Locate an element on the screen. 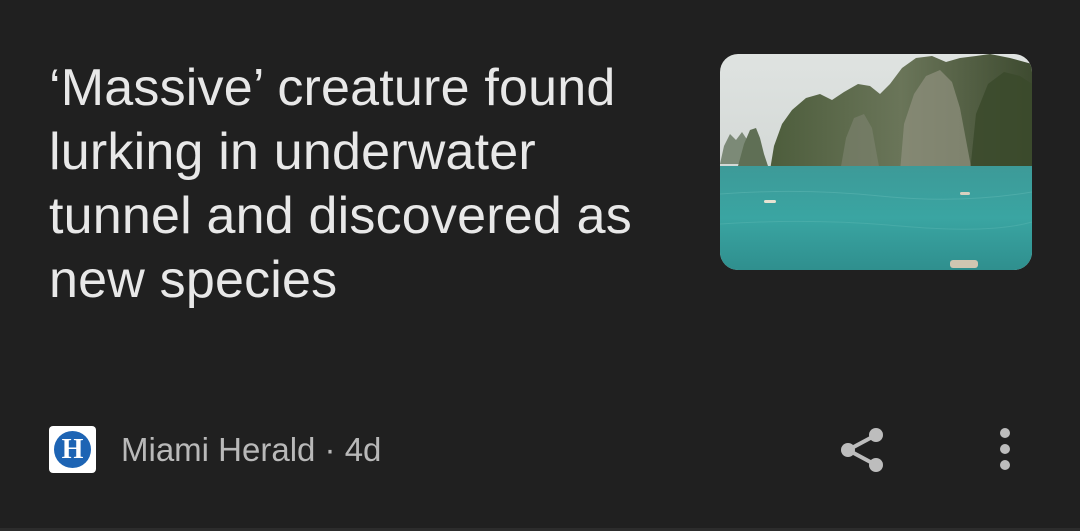 The height and width of the screenshot is (531, 1080). source-logo: H is located at coordinates (72, 449).